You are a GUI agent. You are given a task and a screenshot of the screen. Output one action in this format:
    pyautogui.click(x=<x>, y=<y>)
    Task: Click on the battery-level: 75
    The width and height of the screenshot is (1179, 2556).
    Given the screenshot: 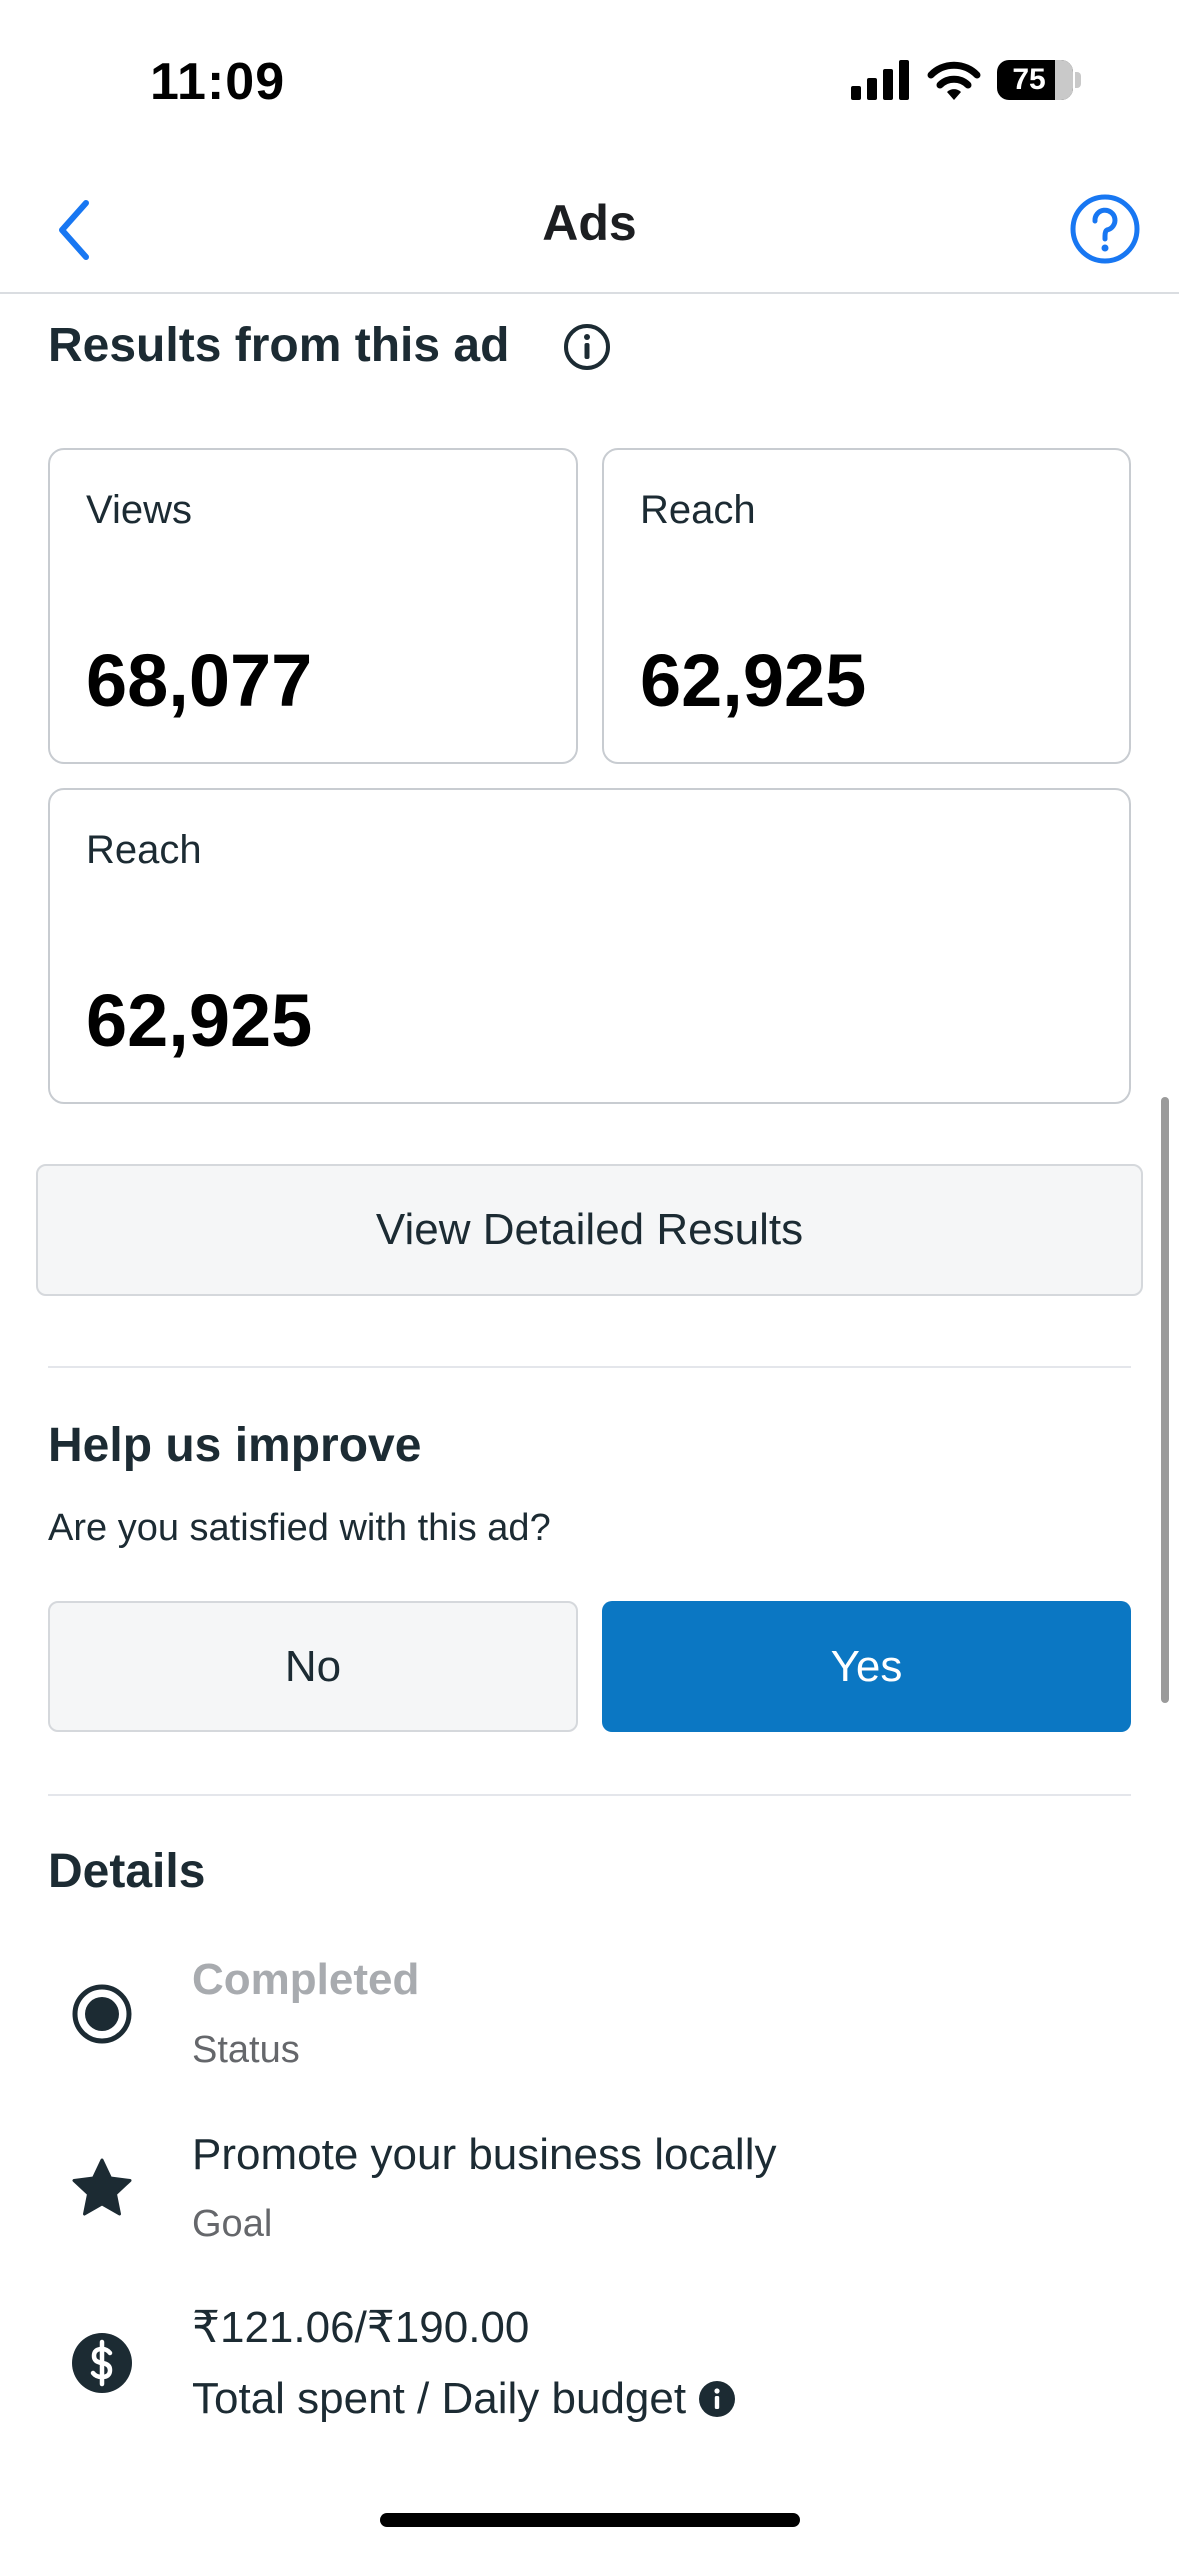 What is the action you would take?
    pyautogui.click(x=1029, y=79)
    